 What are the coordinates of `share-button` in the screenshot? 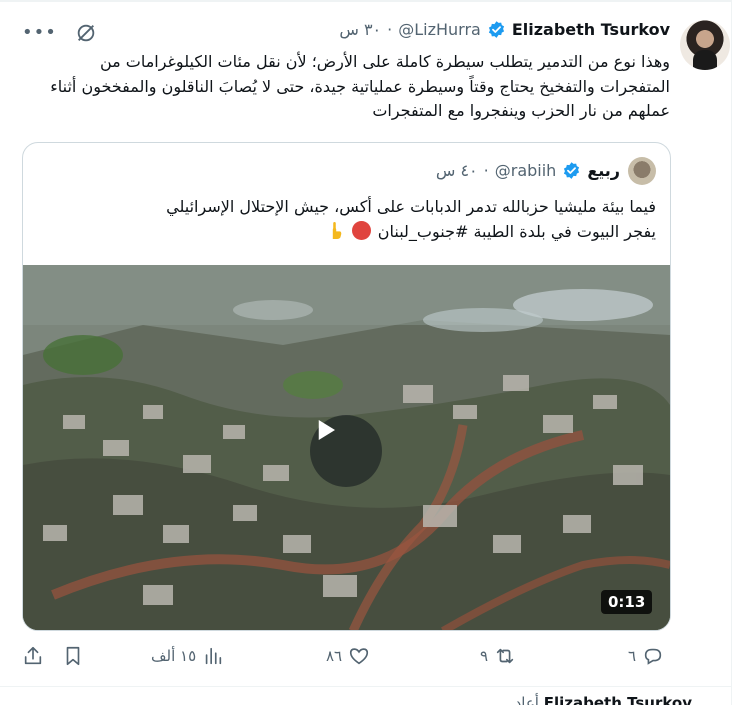 It's located at (33, 656).